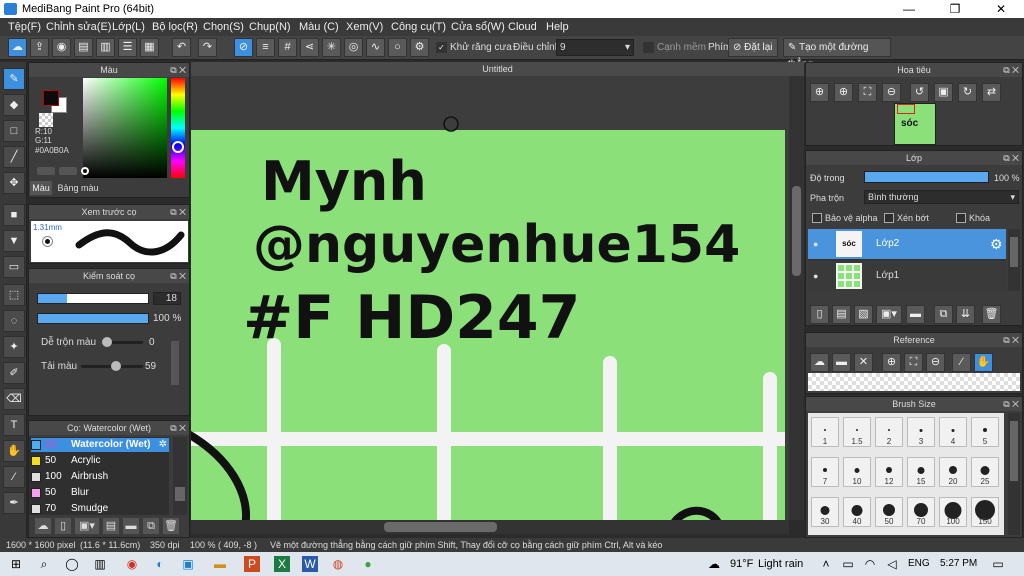 The width and height of the screenshot is (1024, 576). What do you see at coordinates (825, 432) in the screenshot?
I see `brush-size-cell: 1` at bounding box center [825, 432].